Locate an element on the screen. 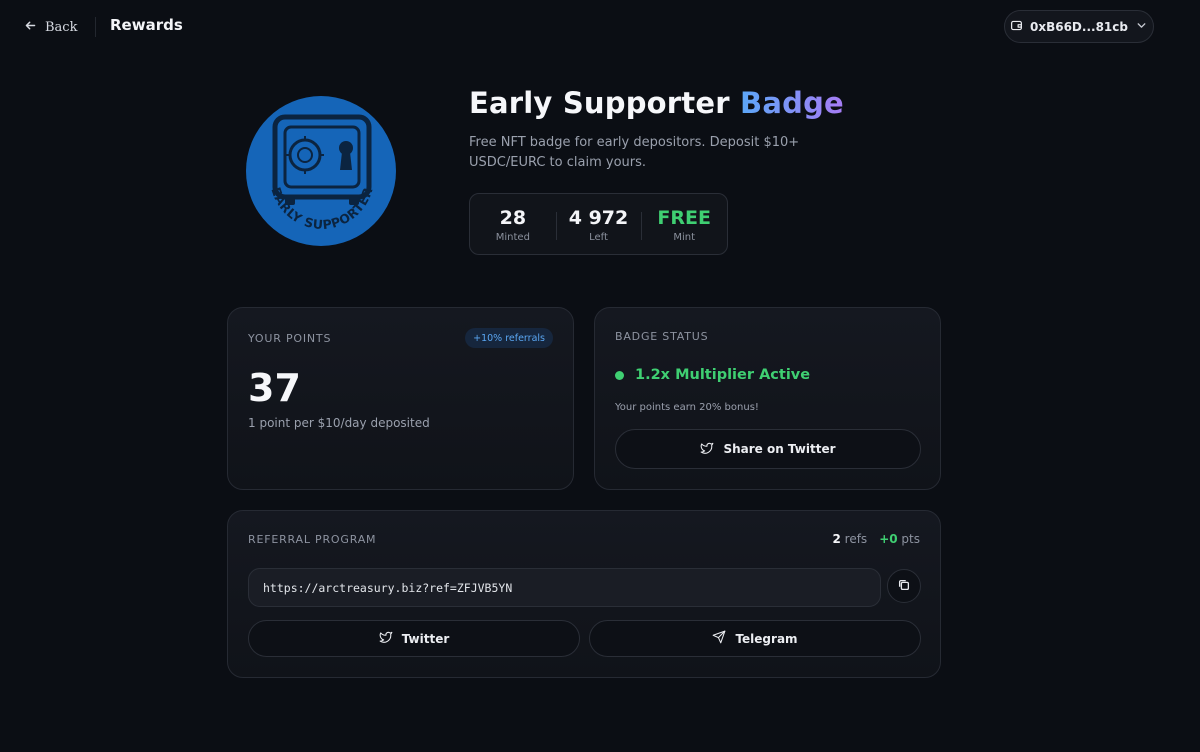 This screenshot has height=752, width=1200. twitter-label: Twitter is located at coordinates (425, 638).